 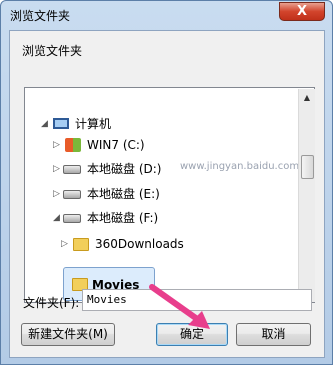 I want to click on tree-item-label: 本地磁盘 (F:), so click(x=123, y=218).